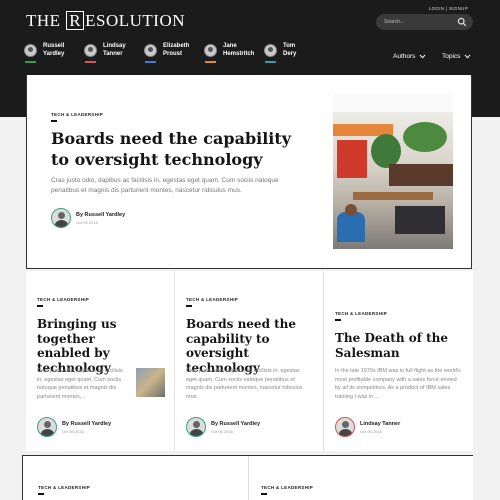 This screenshot has height=500, width=500. Describe the element at coordinates (448, 8) in the screenshot. I see `auth-links: LOGIN | SIGNUP` at that location.